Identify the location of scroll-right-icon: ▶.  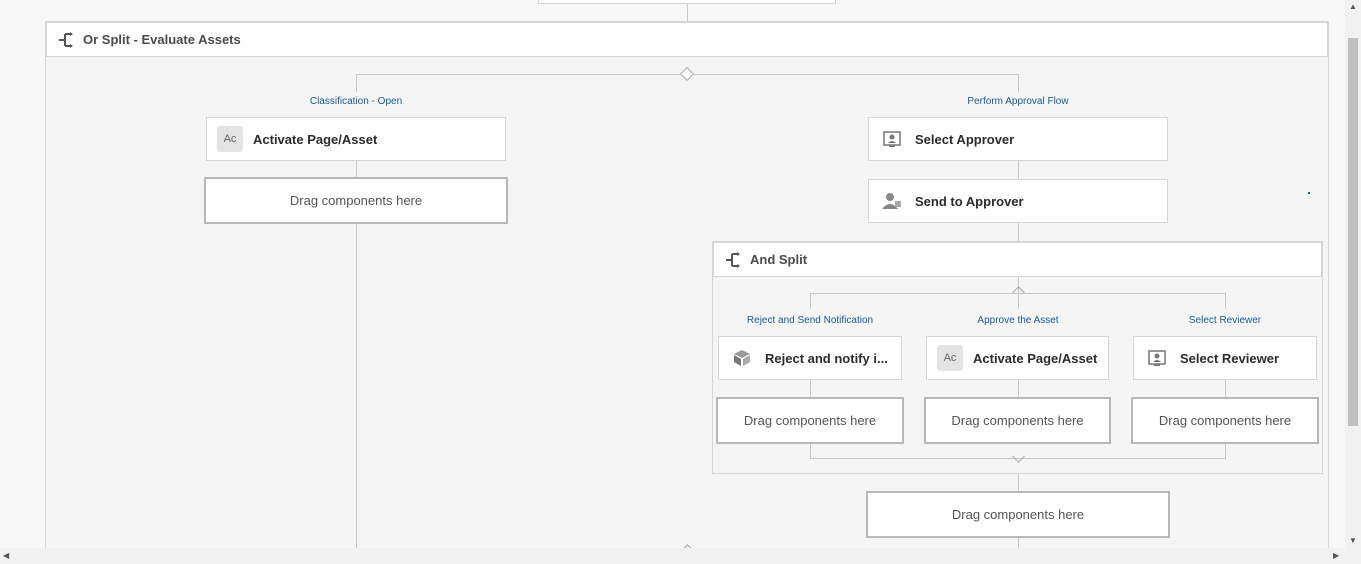
(1336, 555).